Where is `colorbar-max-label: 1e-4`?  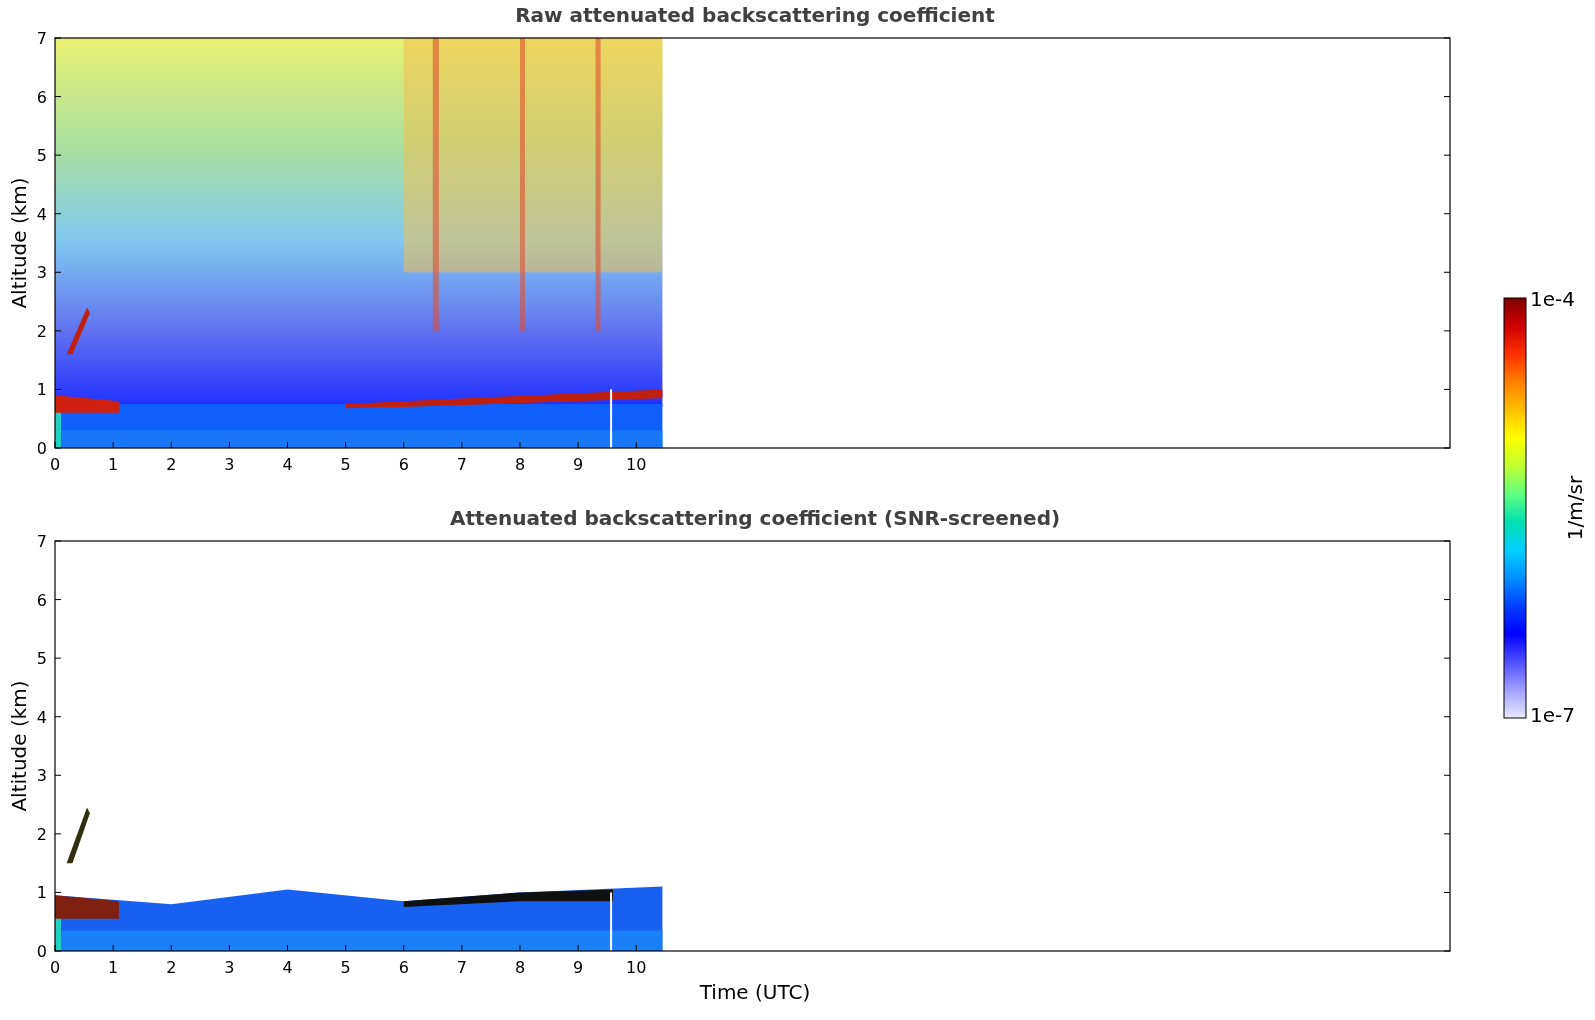
colorbar-max-label: 1e-4 is located at coordinates (1552, 299).